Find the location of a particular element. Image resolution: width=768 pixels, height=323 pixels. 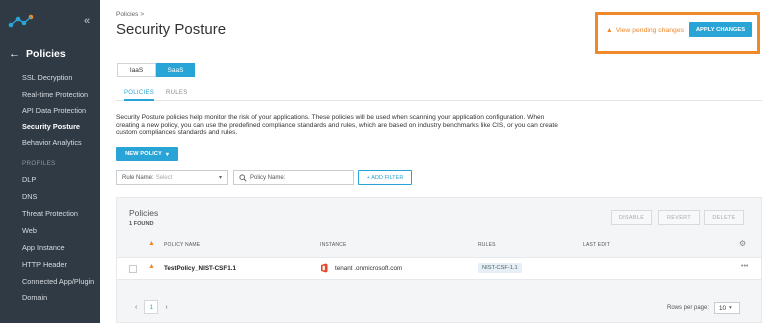

page-number: 1 is located at coordinates (151, 307).